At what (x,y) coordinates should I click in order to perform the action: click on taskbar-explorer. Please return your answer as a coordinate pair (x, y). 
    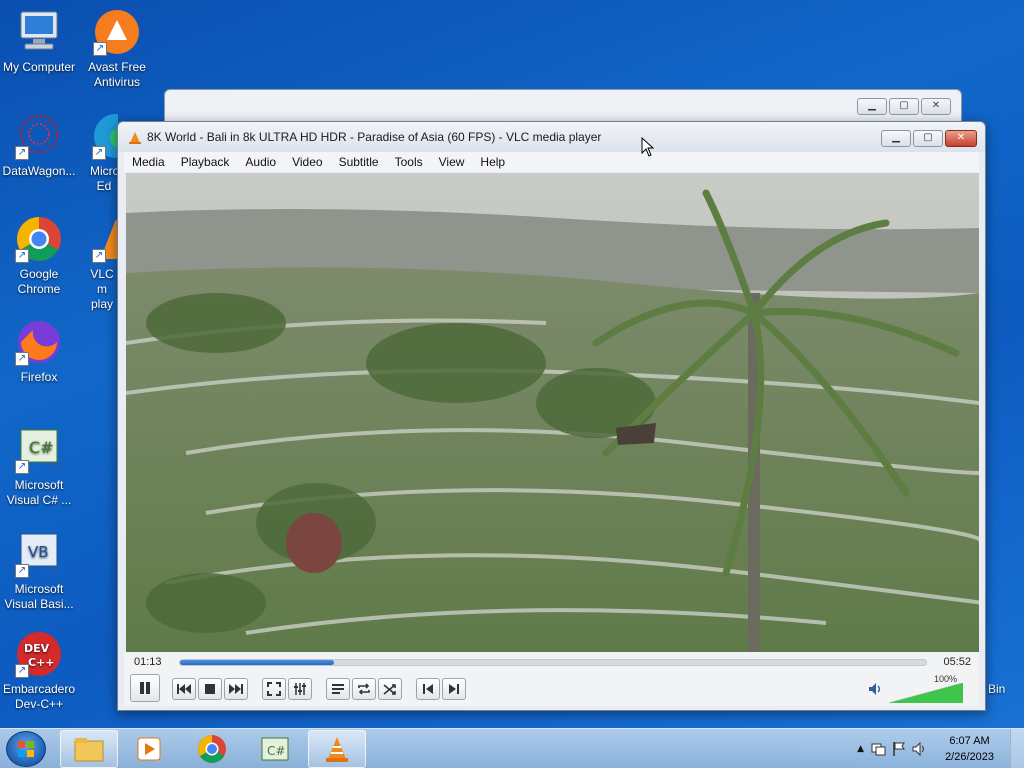
    Looking at the image, I should click on (89, 749).